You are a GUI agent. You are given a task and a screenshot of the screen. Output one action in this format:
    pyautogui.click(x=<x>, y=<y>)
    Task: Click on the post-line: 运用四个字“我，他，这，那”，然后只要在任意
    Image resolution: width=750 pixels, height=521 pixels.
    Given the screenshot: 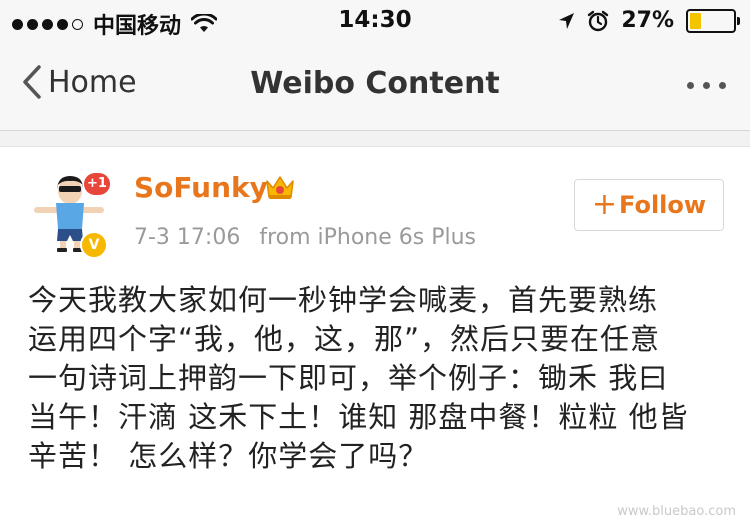 What is the action you would take?
    pyautogui.click(x=344, y=339)
    